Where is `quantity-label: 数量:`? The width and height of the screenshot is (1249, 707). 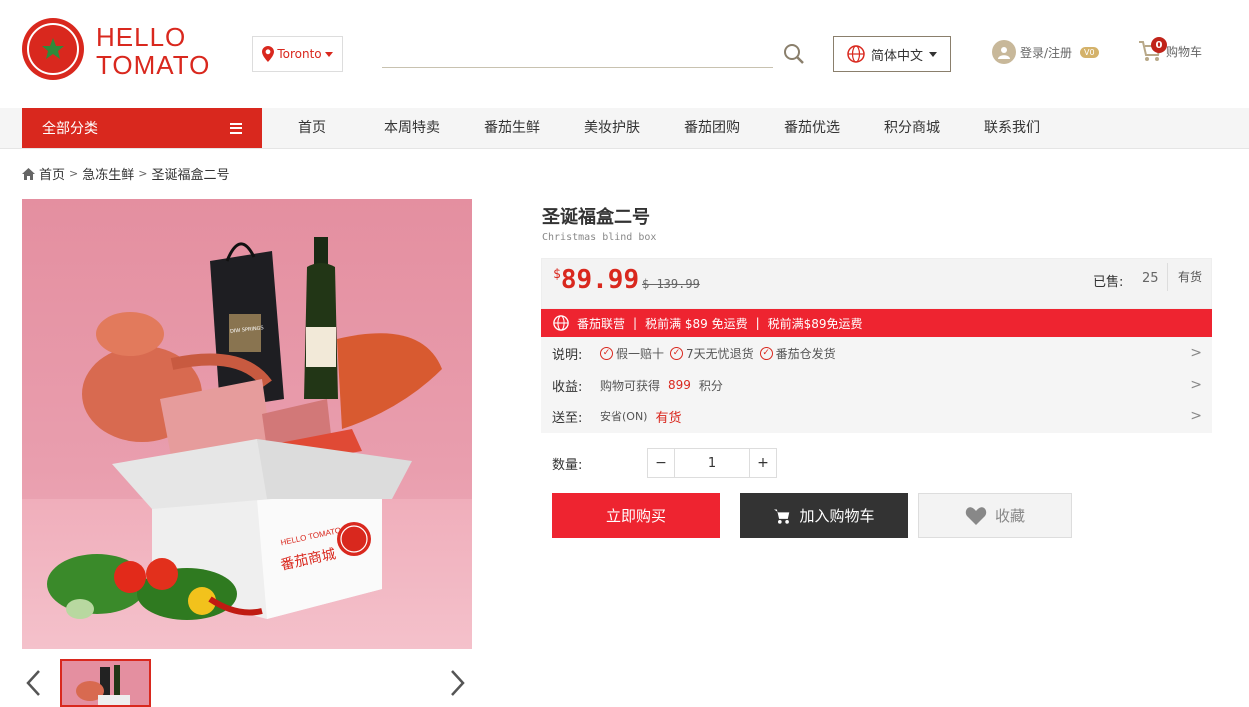 quantity-label: 数量: is located at coordinates (567, 465).